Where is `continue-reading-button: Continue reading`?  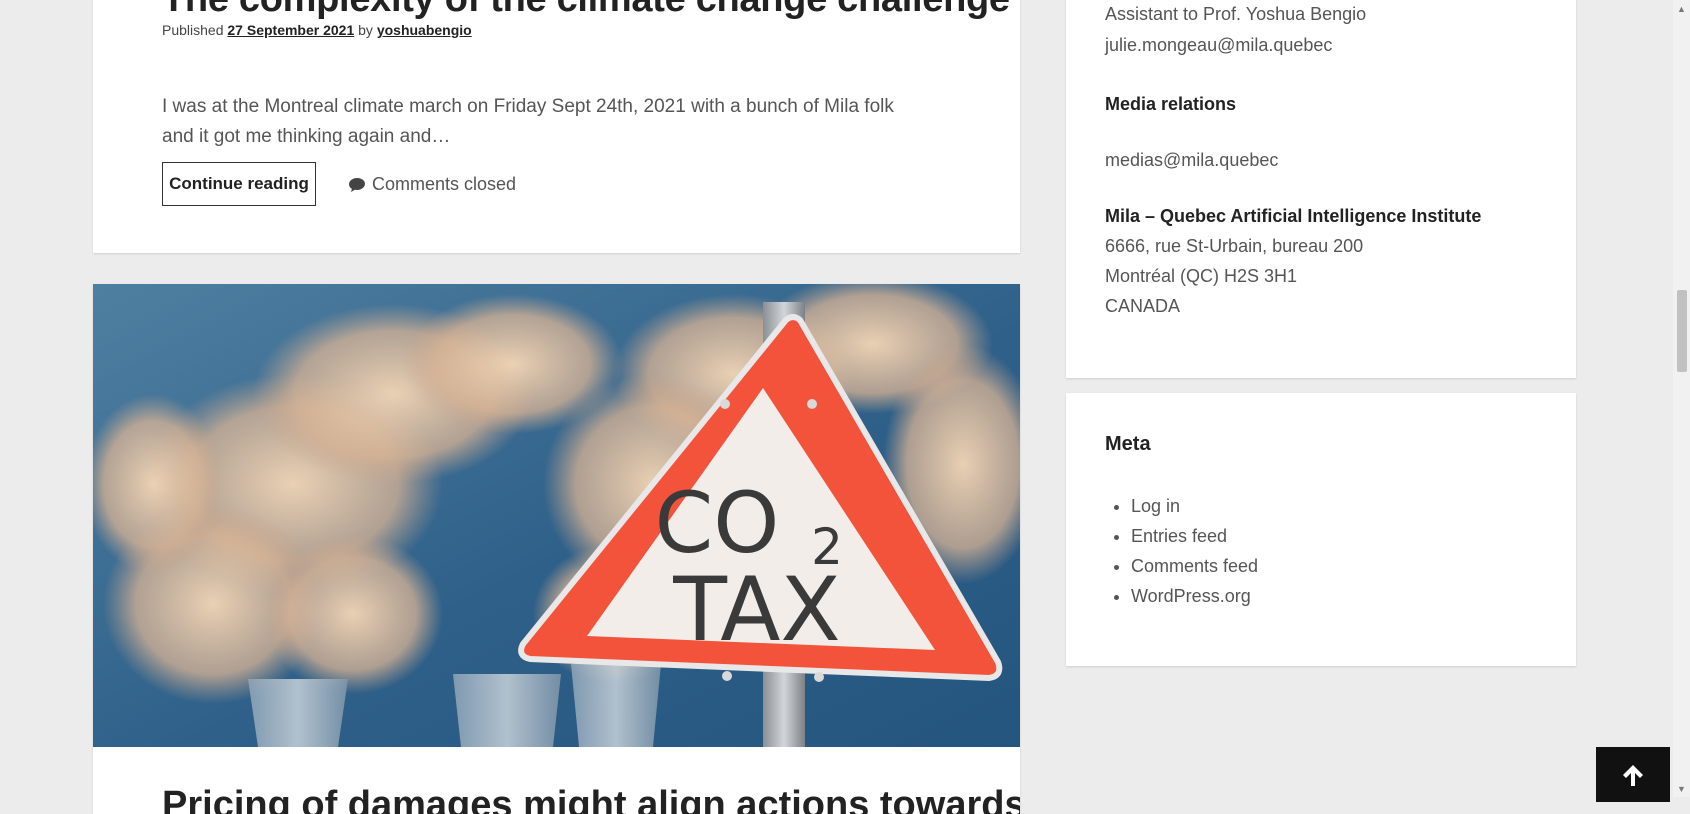
continue-reading-button: Continue reading is located at coordinates (239, 184).